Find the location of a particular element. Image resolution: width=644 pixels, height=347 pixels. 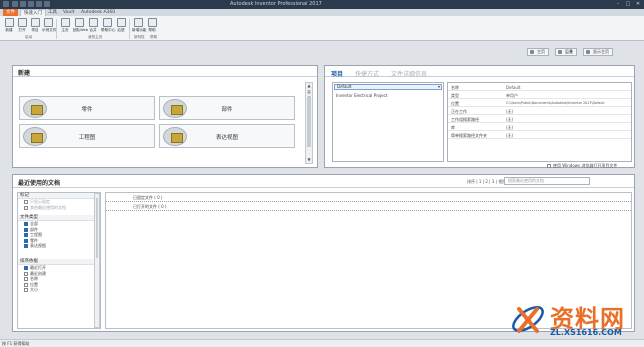

minimize-button: – is located at coordinates (618, 4).